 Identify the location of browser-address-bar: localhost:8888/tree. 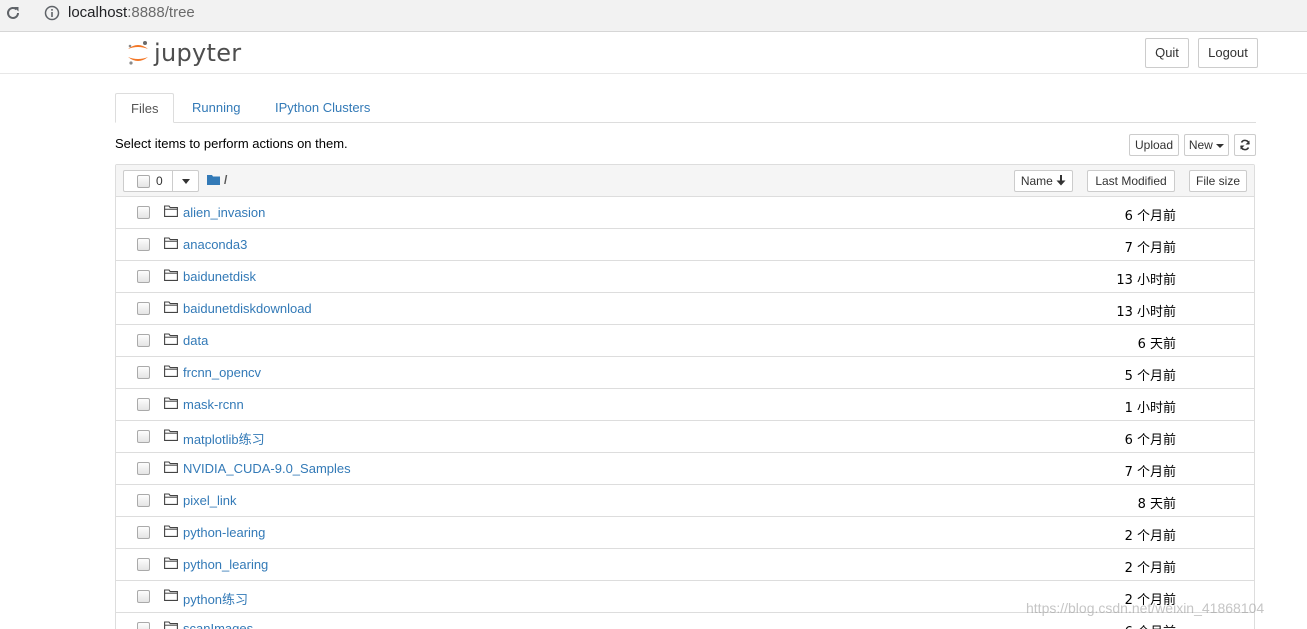
(653, 16).